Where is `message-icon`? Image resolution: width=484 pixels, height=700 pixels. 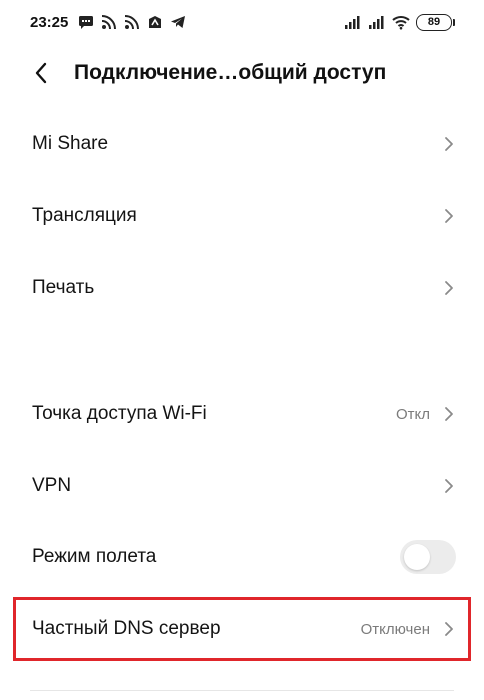
message-icon is located at coordinates (86, 22).